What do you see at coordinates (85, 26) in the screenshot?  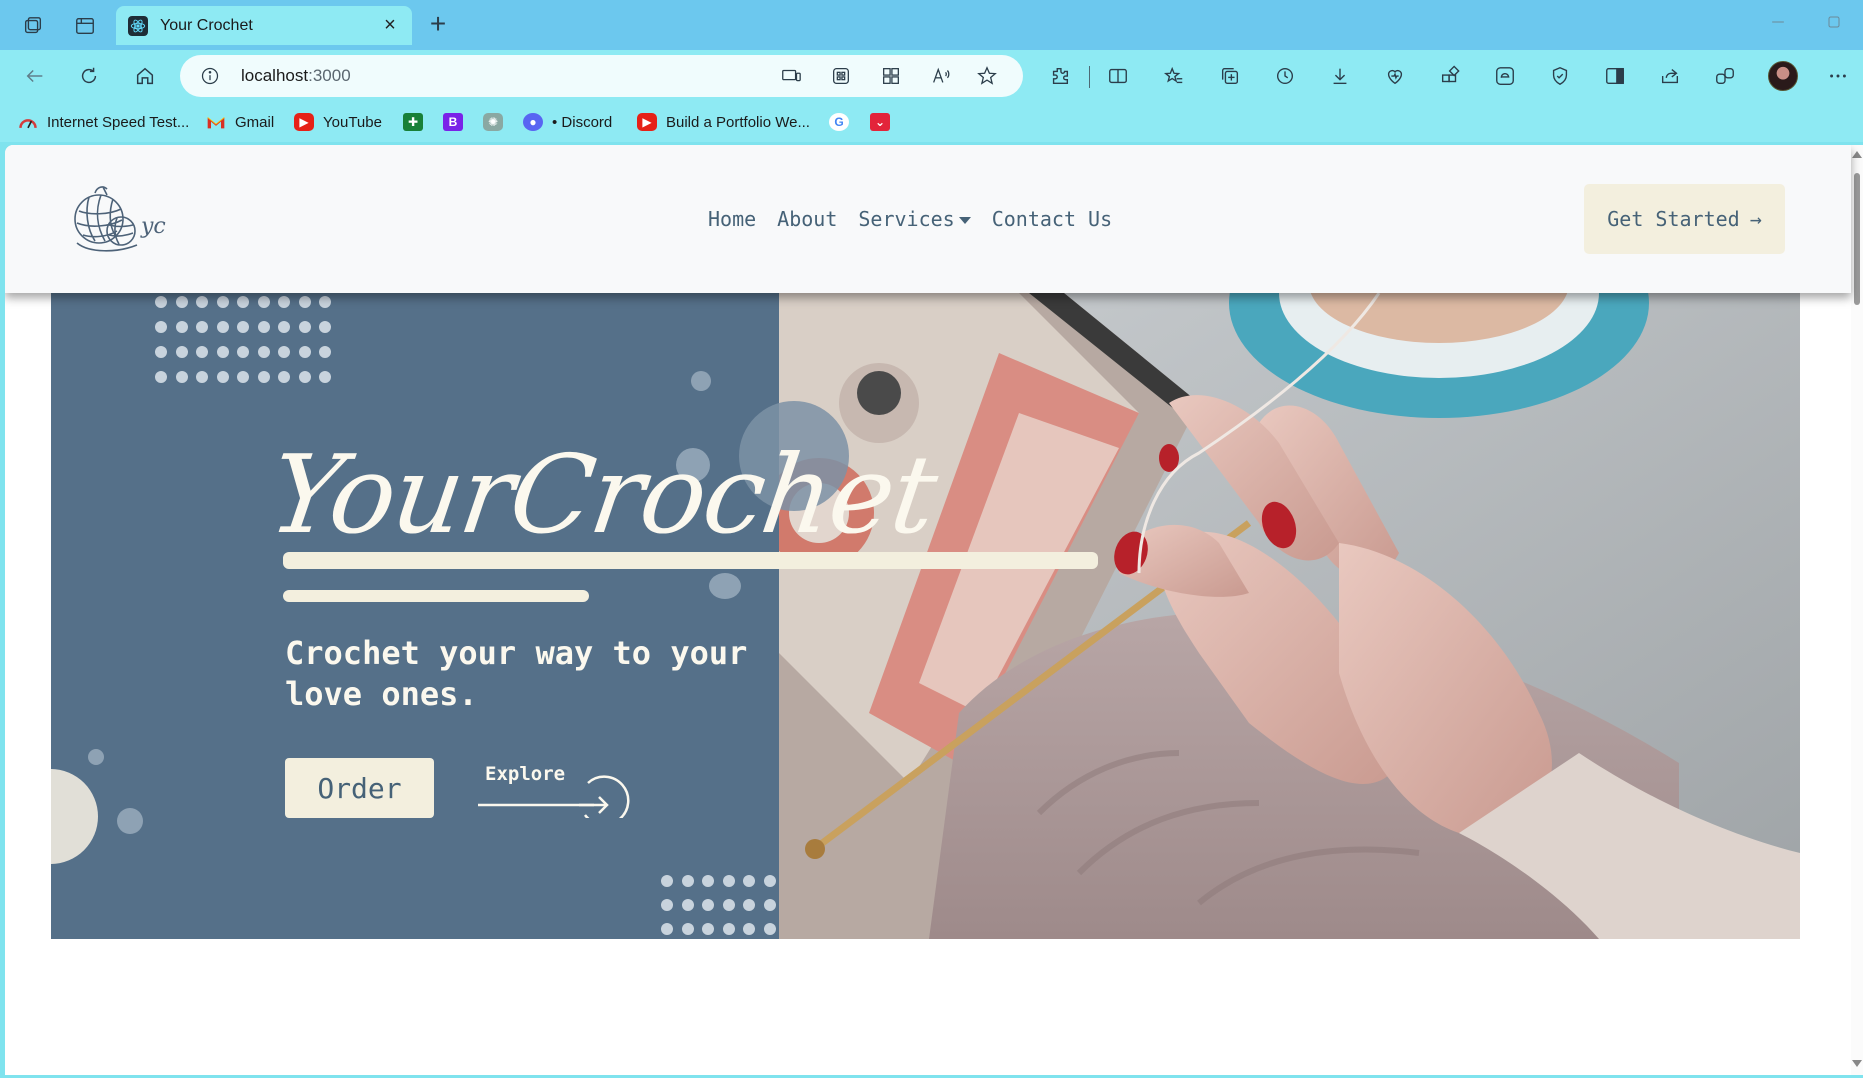 I see `tab-actions-icon` at bounding box center [85, 26].